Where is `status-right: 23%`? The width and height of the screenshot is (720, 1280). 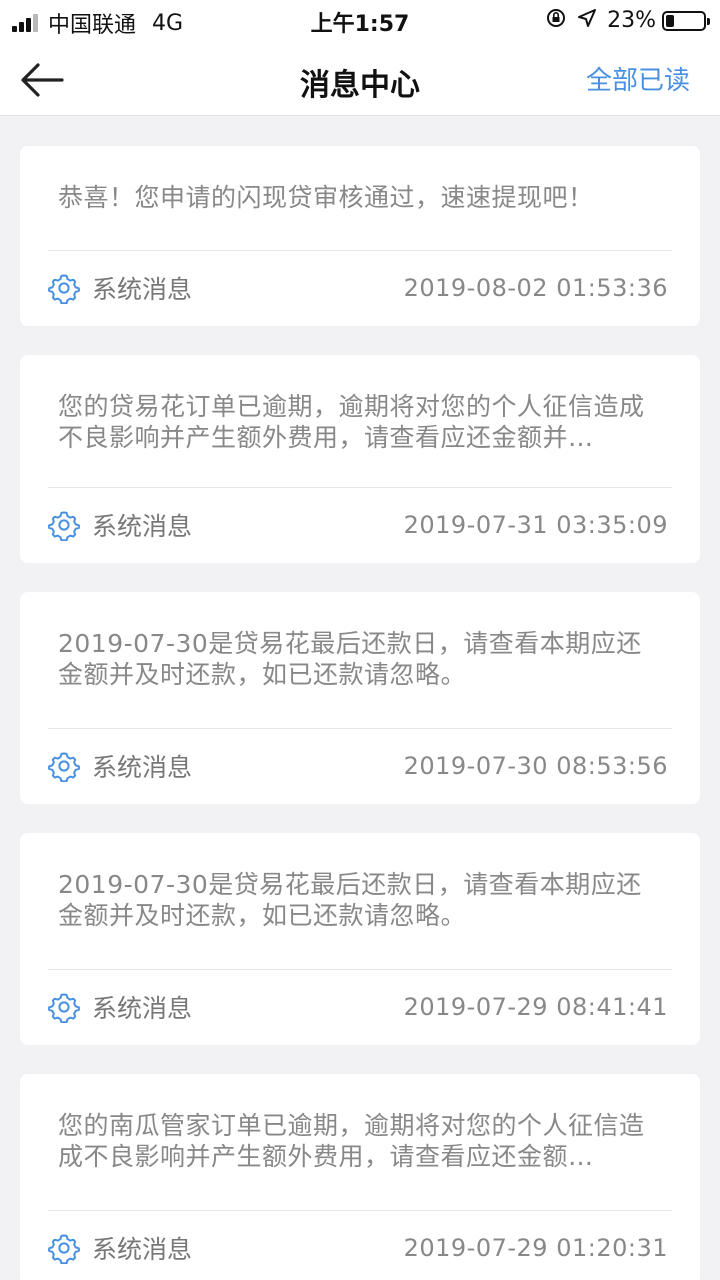
status-right: 23% is located at coordinates (627, 20).